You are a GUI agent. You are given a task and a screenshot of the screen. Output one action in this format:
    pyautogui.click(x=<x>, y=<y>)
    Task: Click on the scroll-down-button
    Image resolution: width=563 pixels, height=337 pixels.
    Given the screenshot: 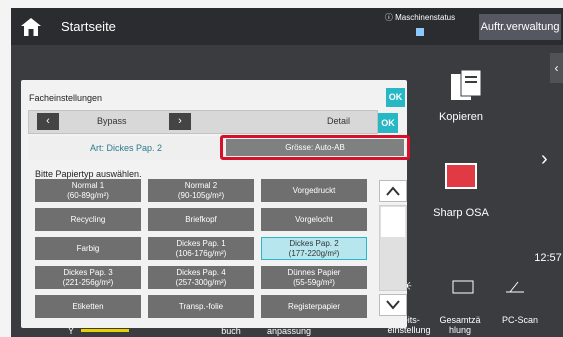 What is the action you would take?
    pyautogui.click(x=393, y=305)
    